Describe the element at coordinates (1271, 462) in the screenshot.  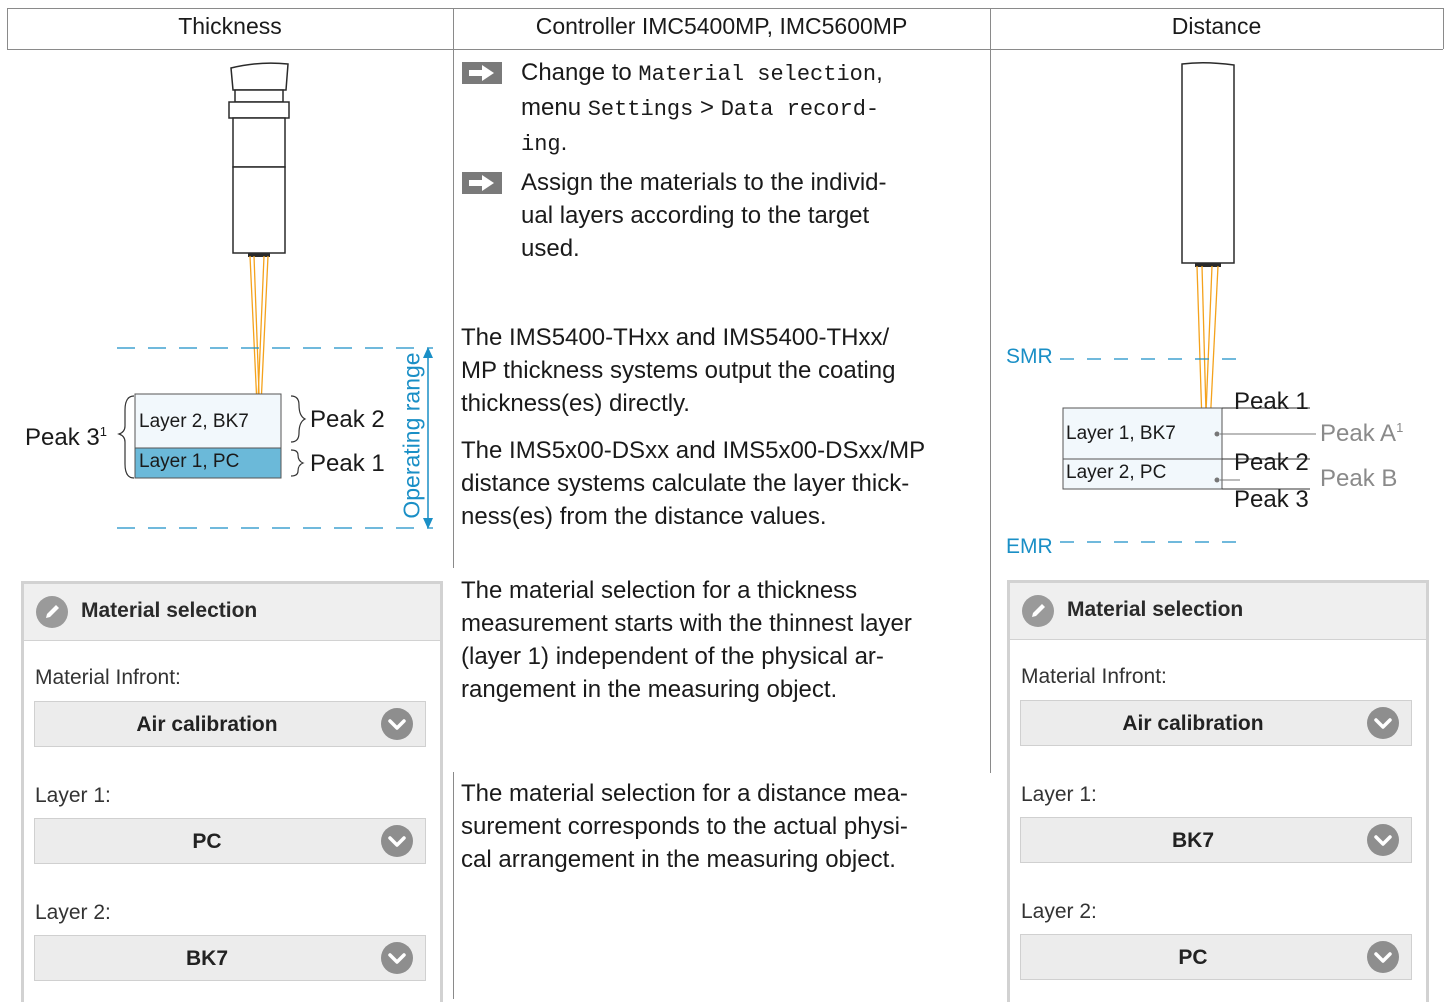
I see `distance-peak2-label: Peak 2` at that location.